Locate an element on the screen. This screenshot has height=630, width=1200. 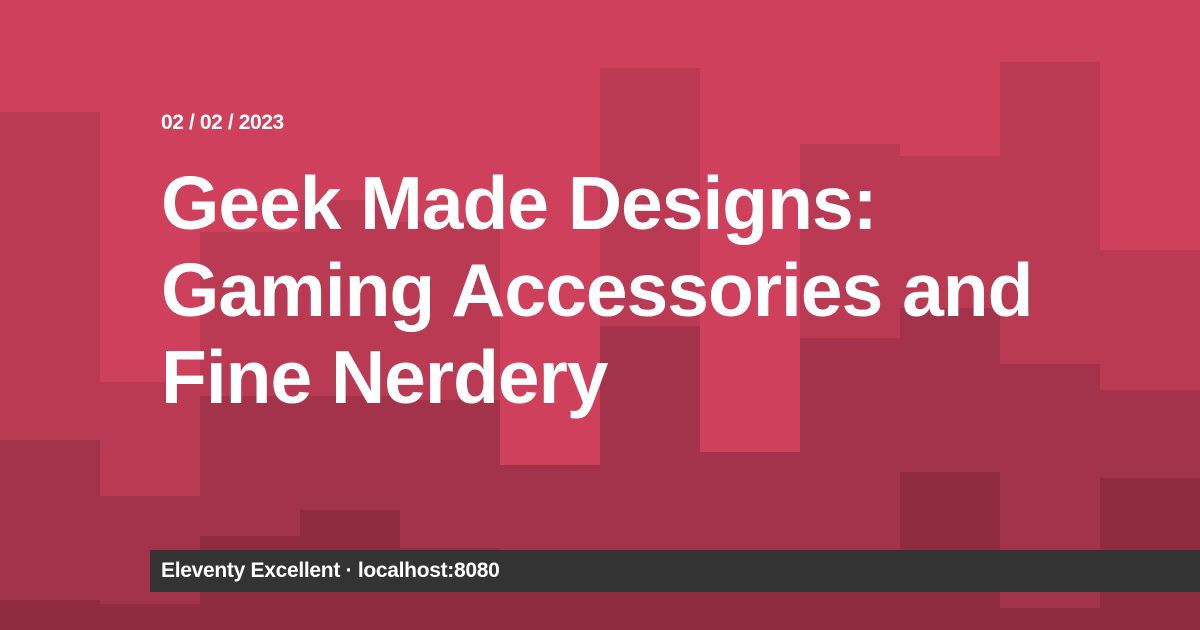
site-name: Eleventy Excellent is located at coordinates (251, 570).